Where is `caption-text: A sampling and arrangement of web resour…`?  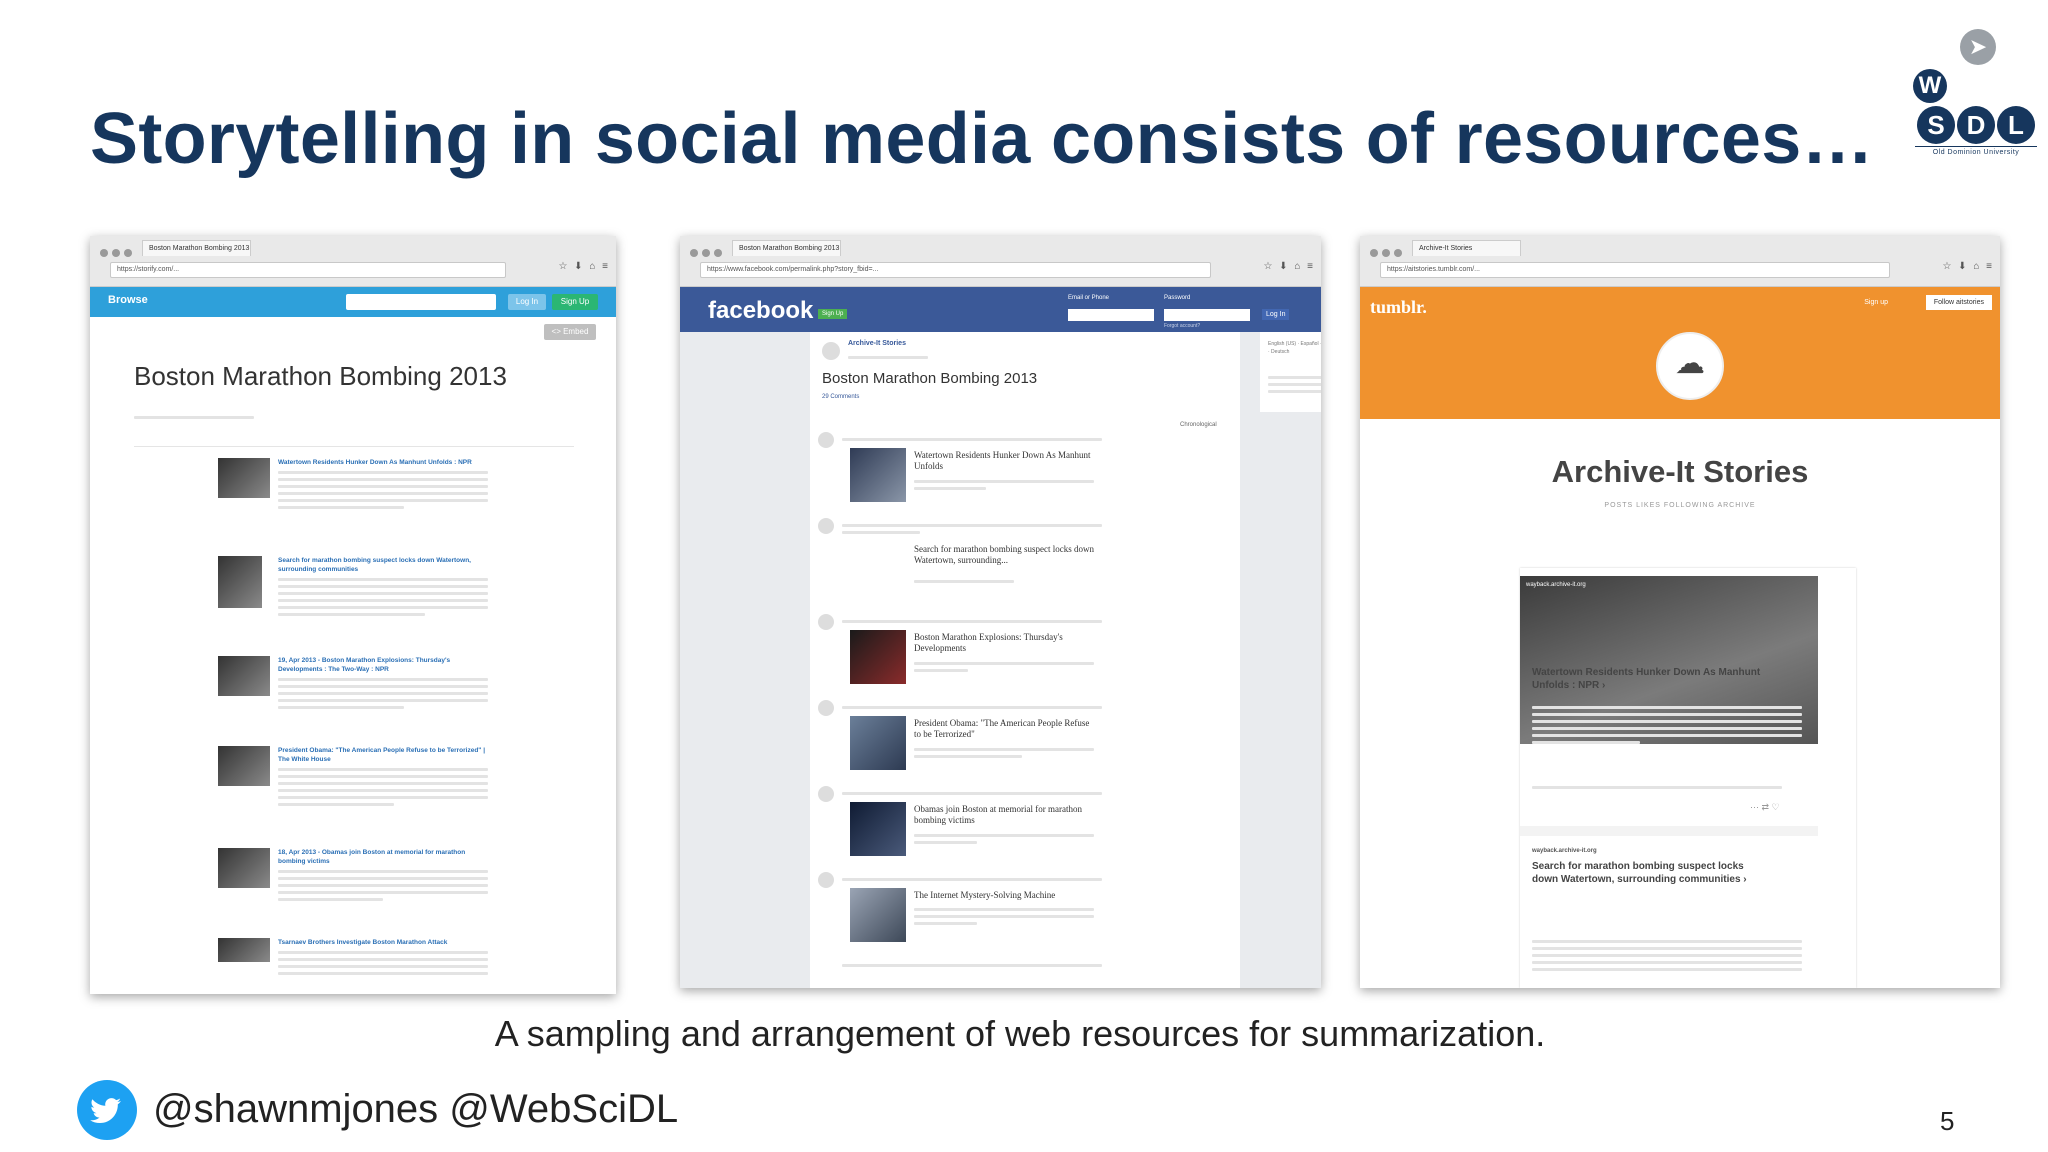 caption-text: A sampling and arrangement of web resour… is located at coordinates (1020, 1033).